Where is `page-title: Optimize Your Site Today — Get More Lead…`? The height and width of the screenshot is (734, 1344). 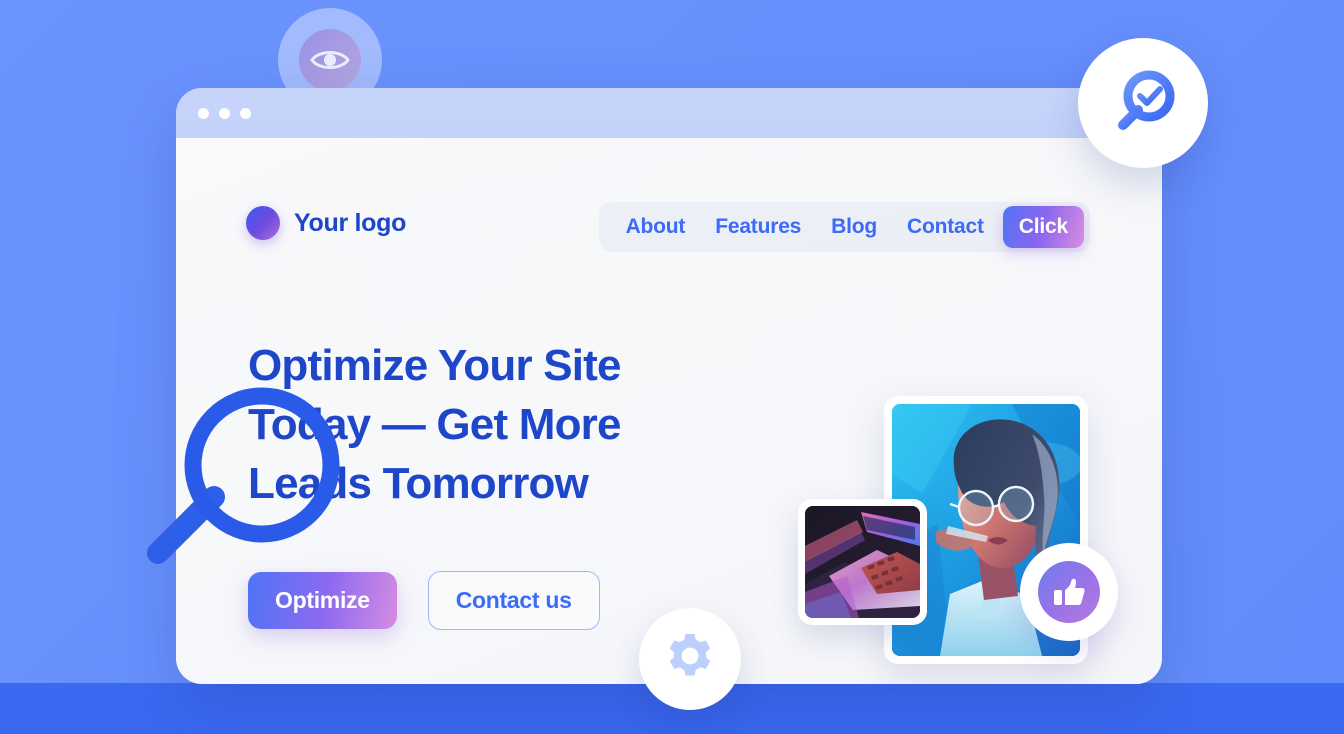 page-title: Optimize Your Site Today — Get More Lead… is located at coordinates (435, 424).